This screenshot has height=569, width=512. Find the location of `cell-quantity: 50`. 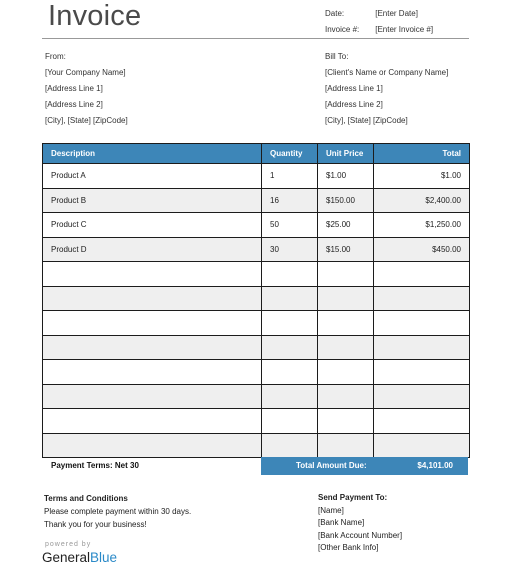

cell-quantity: 50 is located at coordinates (289, 225).